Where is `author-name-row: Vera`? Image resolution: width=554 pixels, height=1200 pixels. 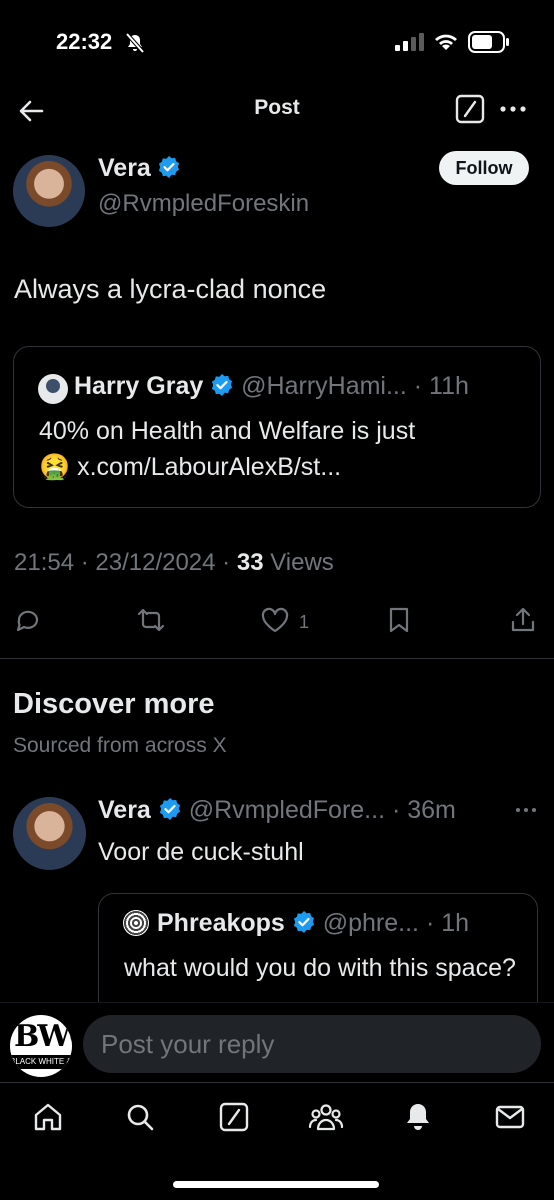
author-name-row: Vera is located at coordinates (139, 168).